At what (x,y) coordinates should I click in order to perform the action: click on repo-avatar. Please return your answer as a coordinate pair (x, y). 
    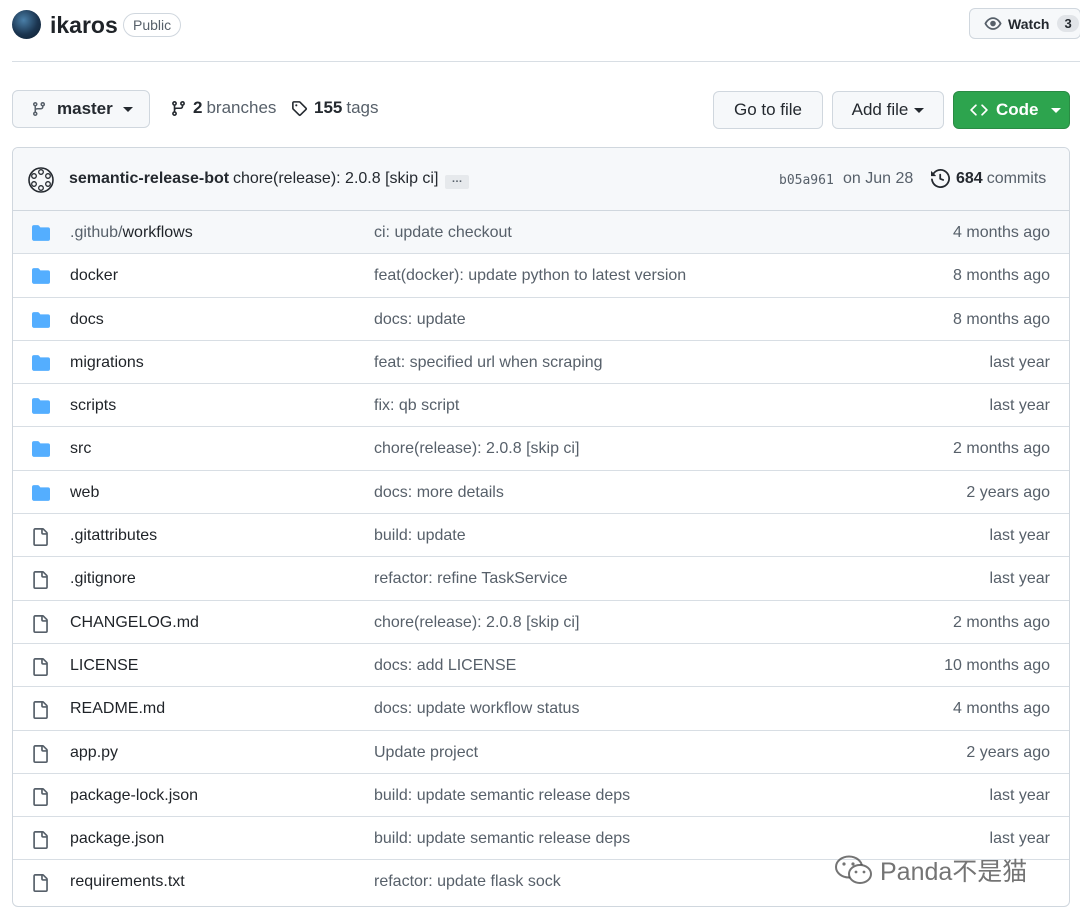
    Looking at the image, I should click on (26, 24).